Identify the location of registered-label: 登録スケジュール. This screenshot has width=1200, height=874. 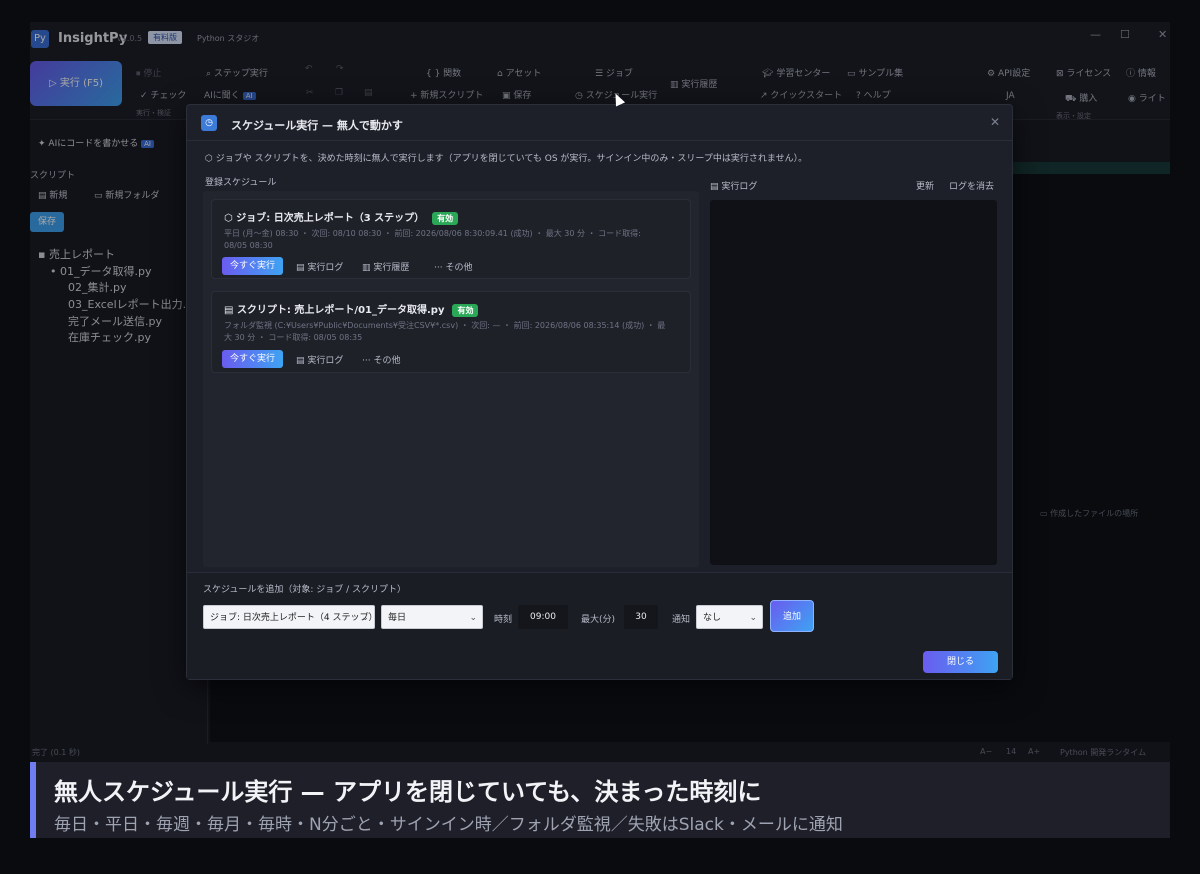
(241, 183).